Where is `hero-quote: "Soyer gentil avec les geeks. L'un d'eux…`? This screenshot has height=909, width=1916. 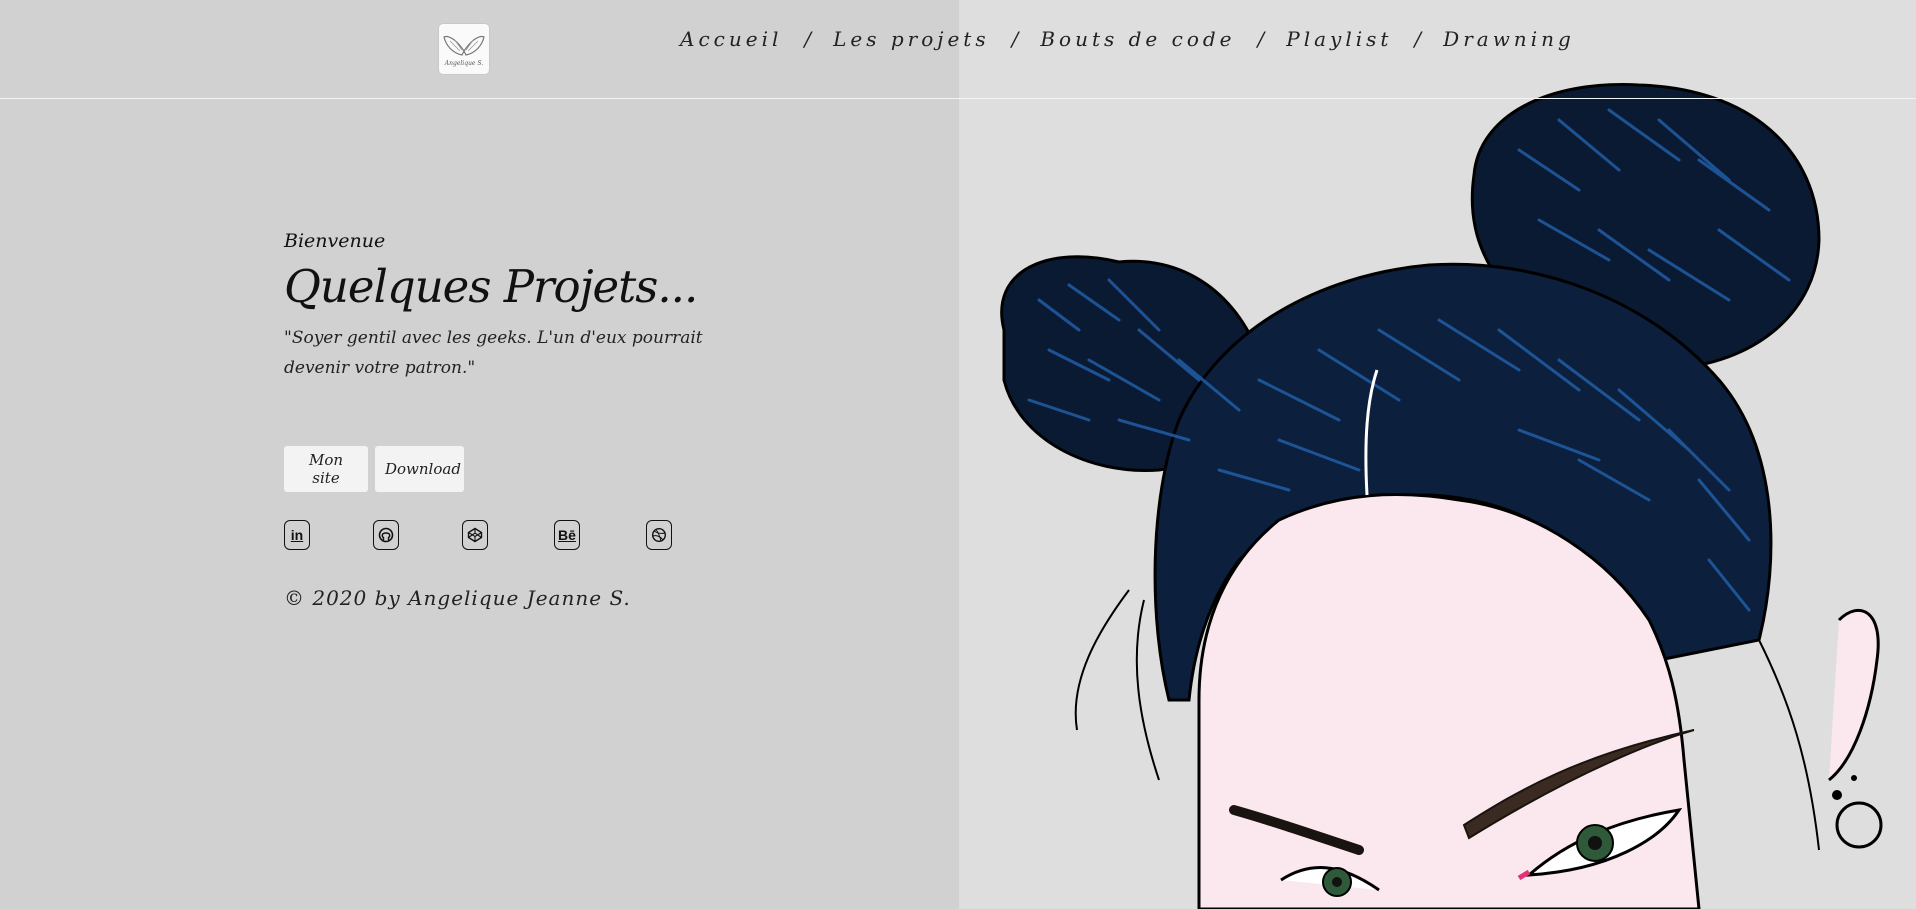 hero-quote: "Soyer gentil avec les geeks. L'un d'eux… is located at coordinates (493, 353).